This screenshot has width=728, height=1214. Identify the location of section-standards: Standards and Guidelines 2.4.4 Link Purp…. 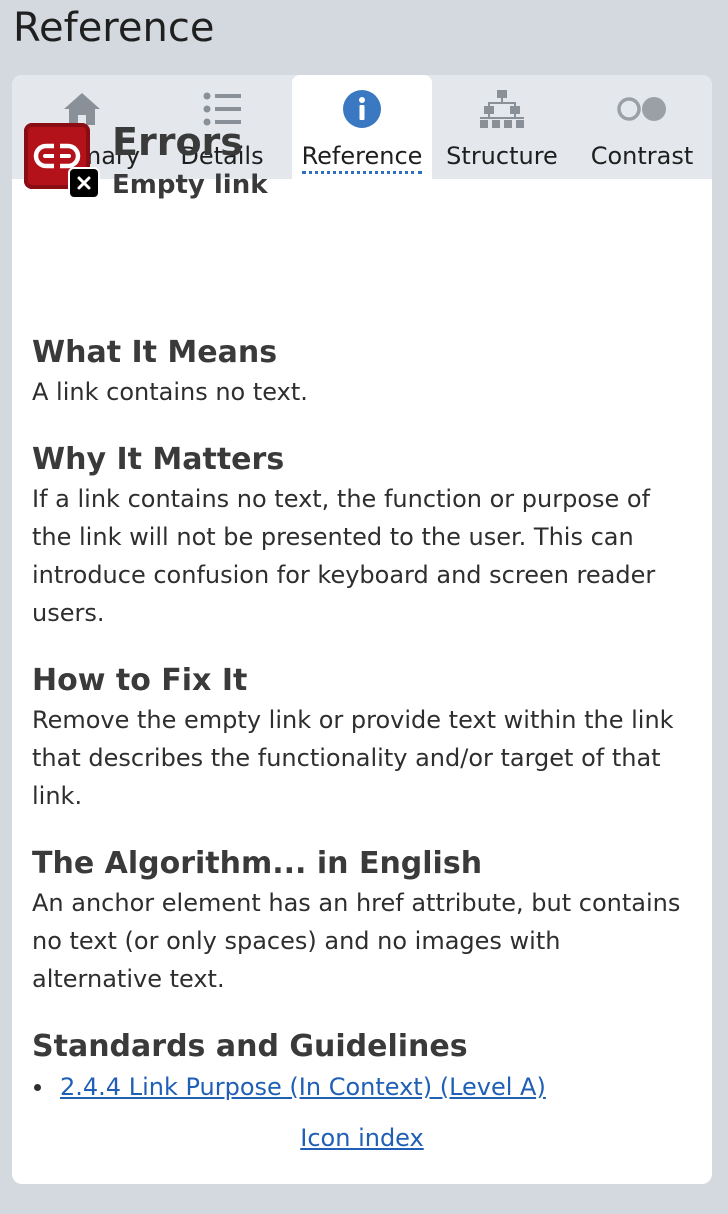
(362, 1067).